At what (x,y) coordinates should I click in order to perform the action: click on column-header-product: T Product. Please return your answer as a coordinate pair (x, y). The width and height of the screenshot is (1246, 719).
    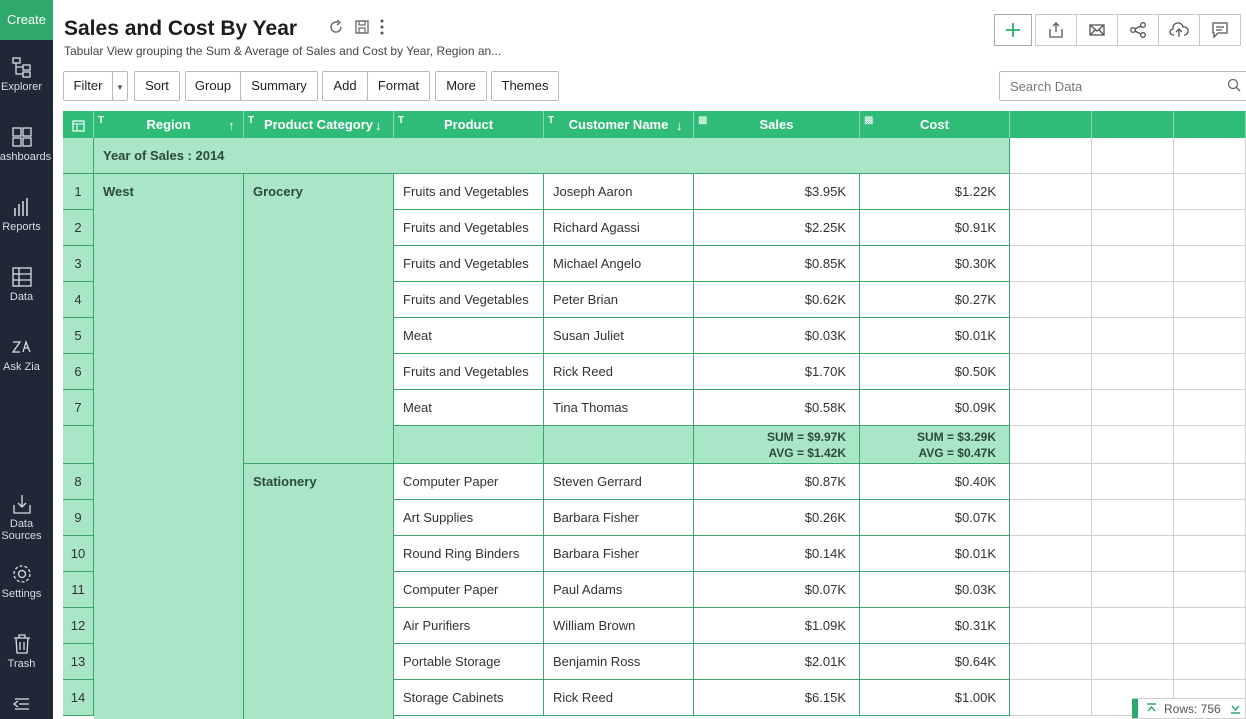
    Looking at the image, I should click on (469, 124).